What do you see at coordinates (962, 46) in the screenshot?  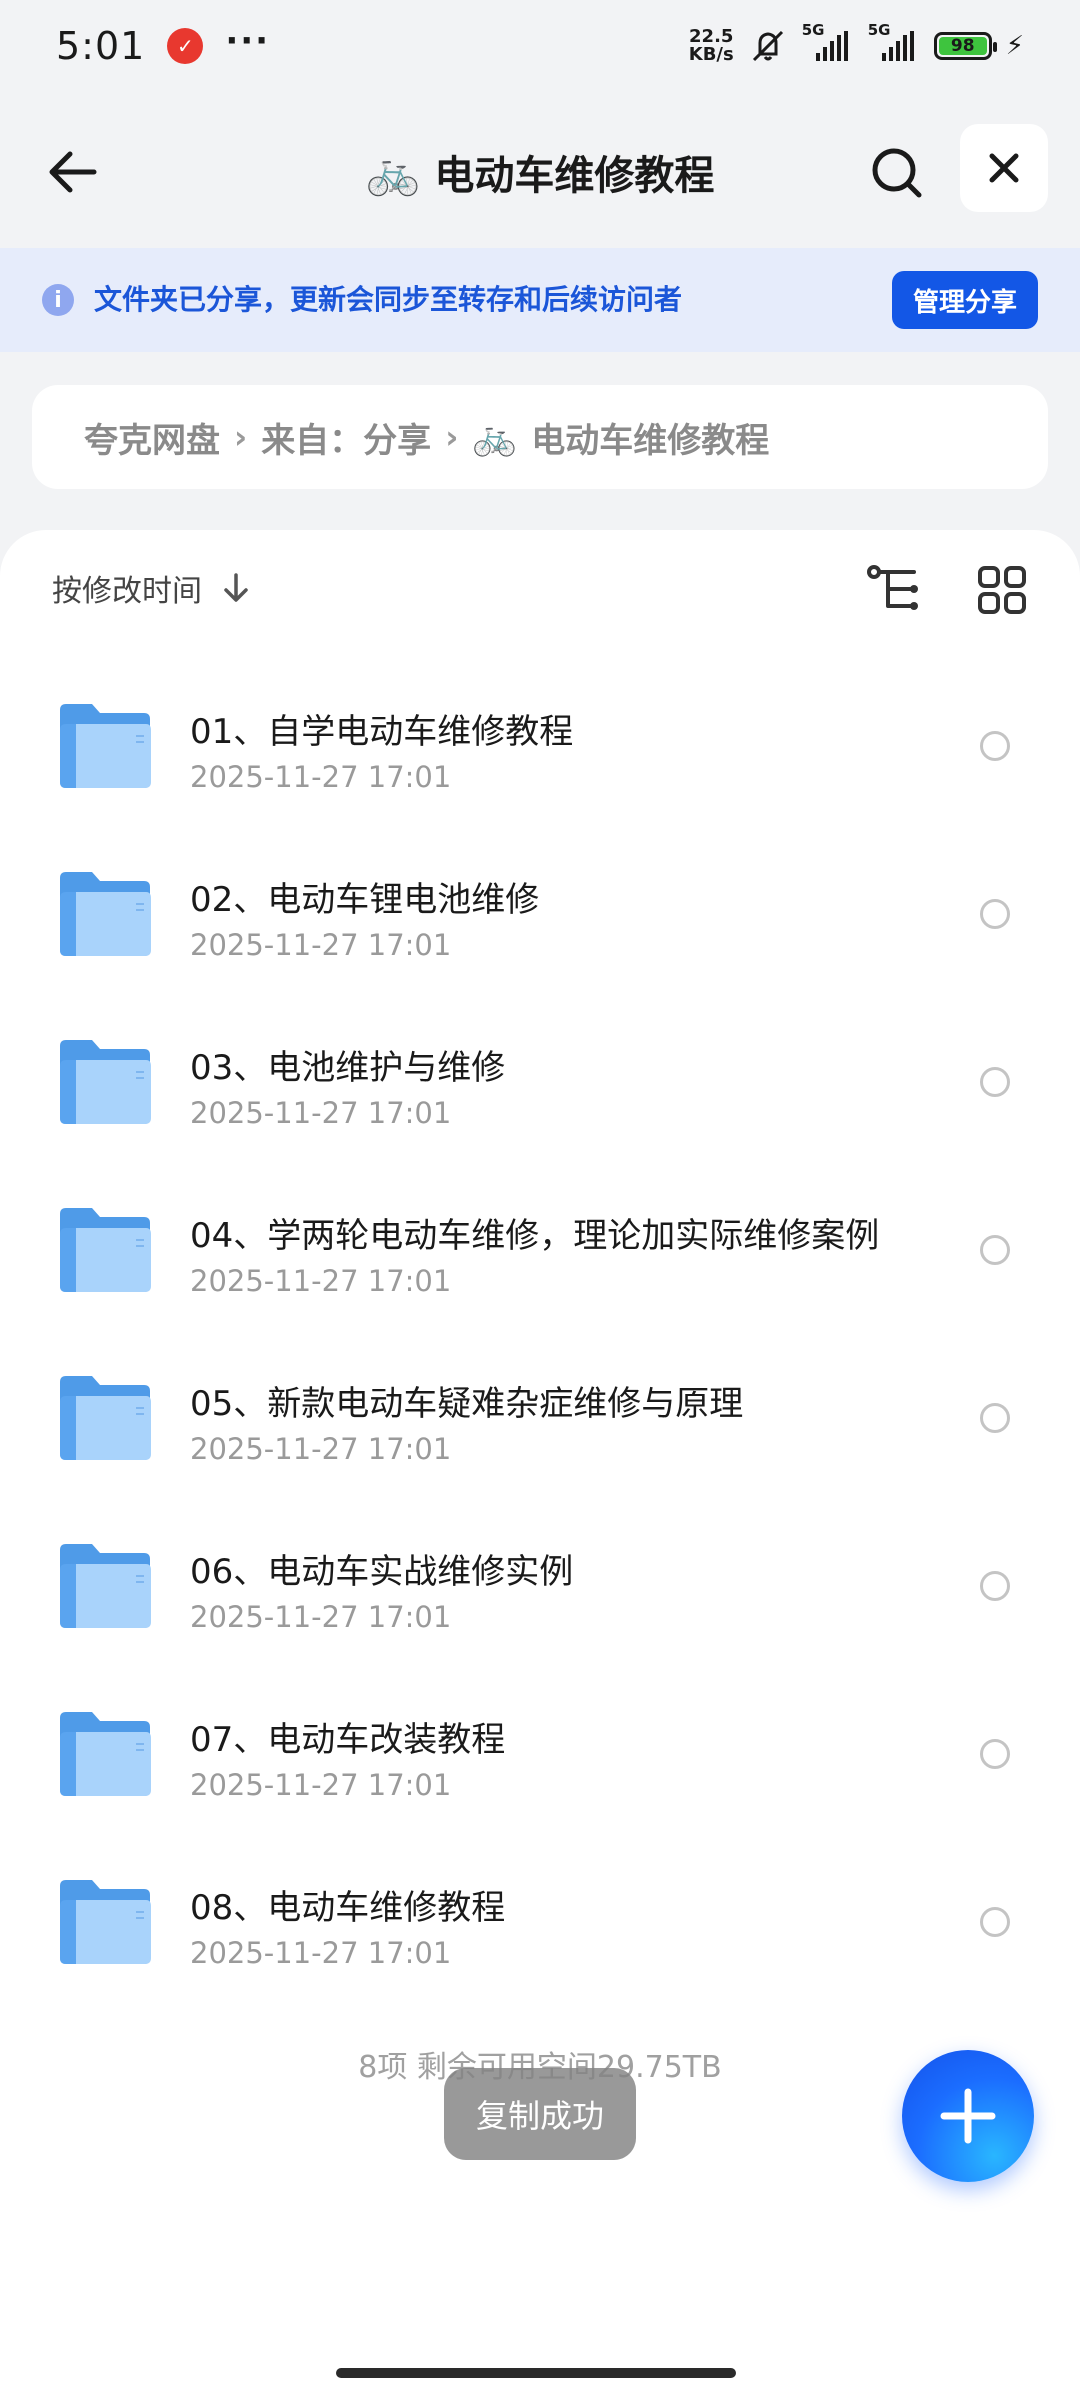 I see `battery-level: 98` at bounding box center [962, 46].